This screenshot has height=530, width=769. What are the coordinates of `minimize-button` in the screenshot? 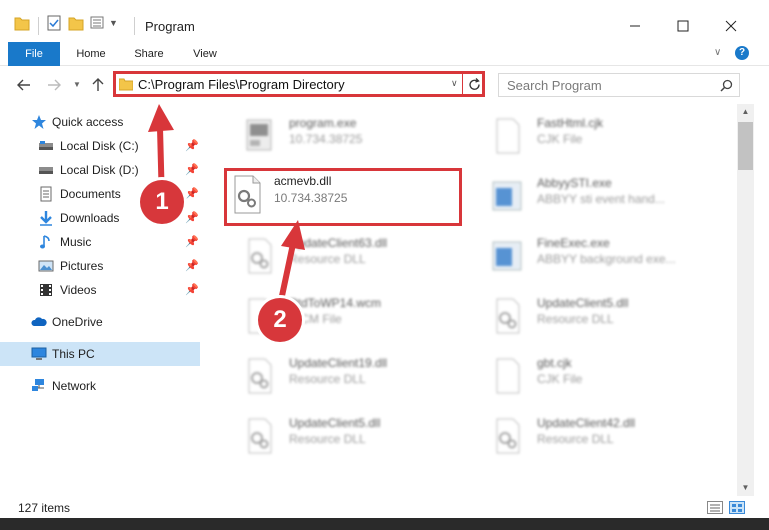 It's located at (635, 26).